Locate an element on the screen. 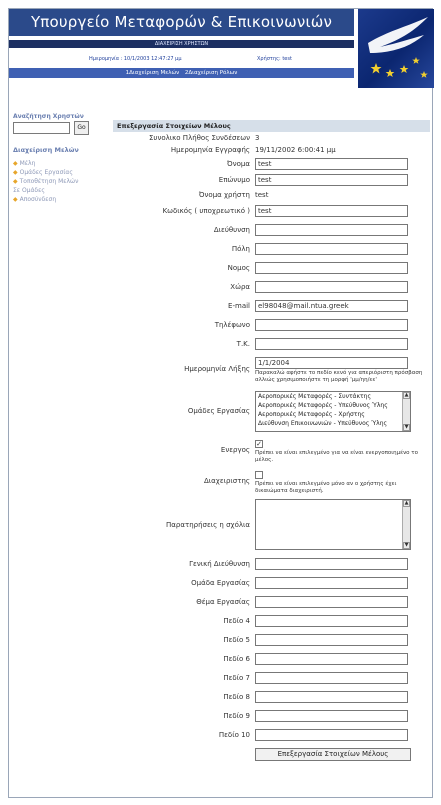 This screenshot has height=805, width=441. sidebar-section-title: Διαχείριση Μελών is located at coordinates (46, 150).